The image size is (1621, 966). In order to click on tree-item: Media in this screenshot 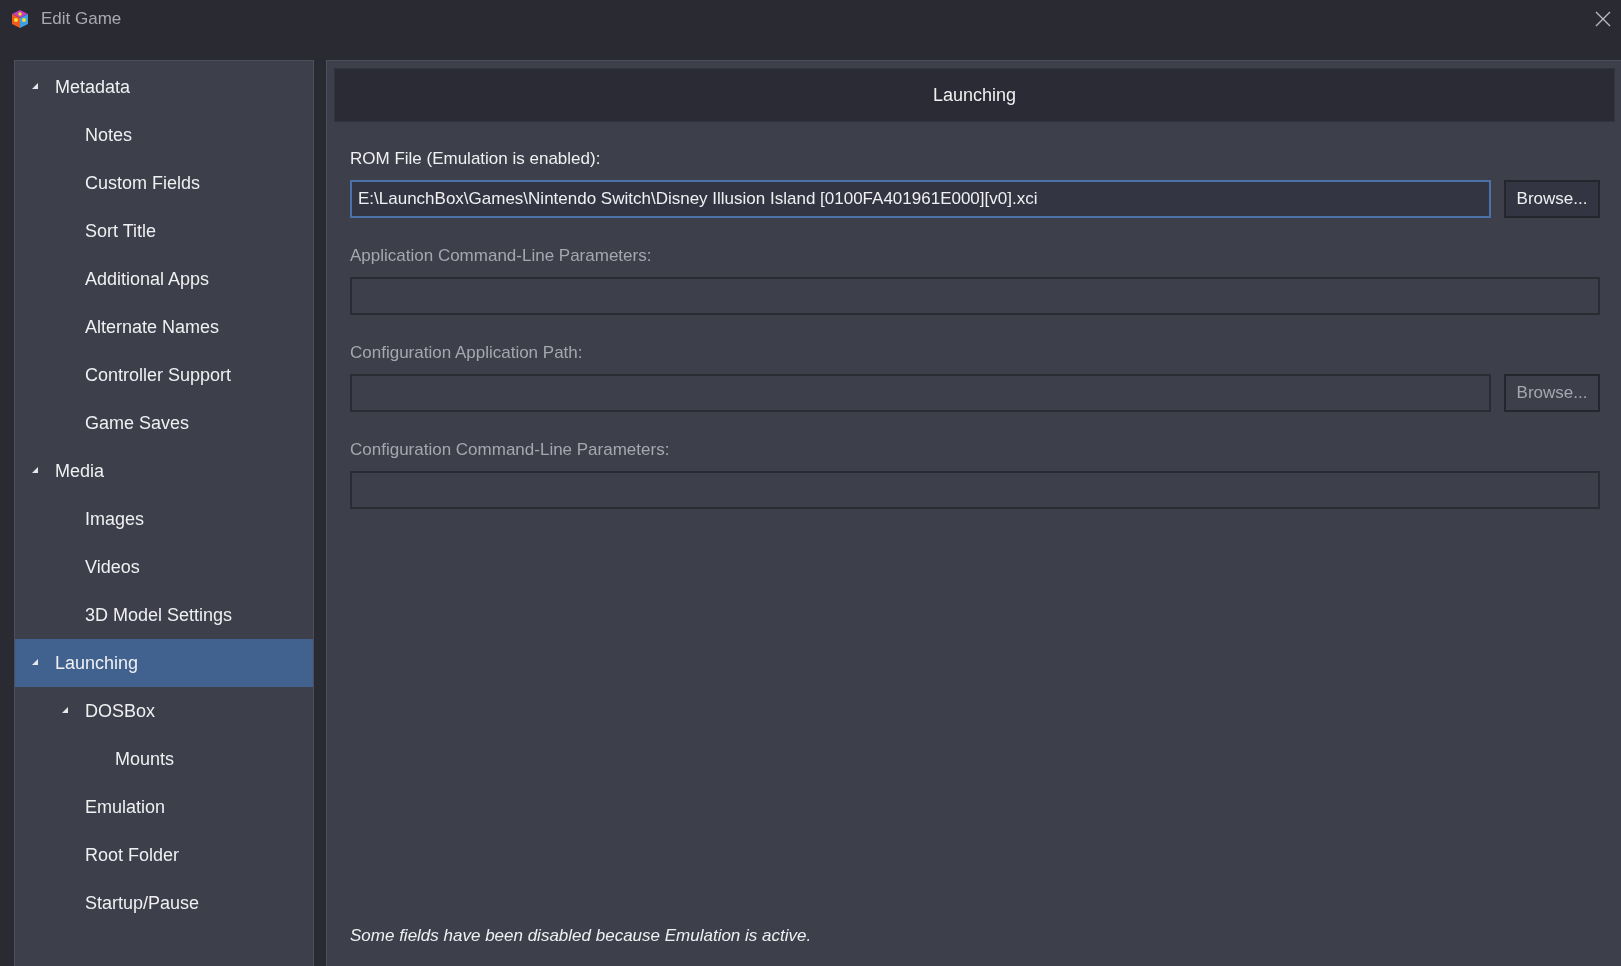, I will do `click(164, 471)`.